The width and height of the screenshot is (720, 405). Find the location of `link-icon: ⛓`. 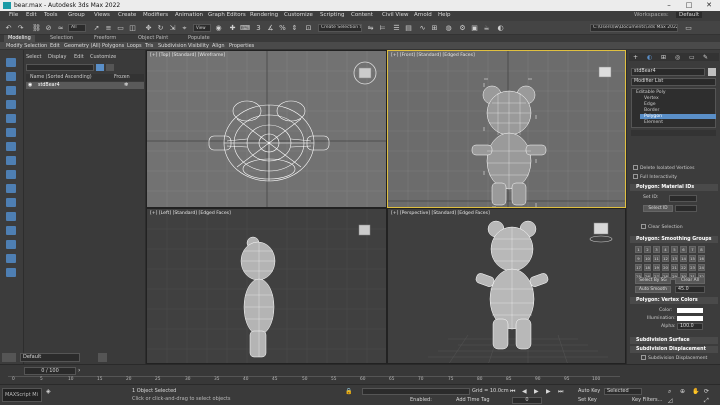

link-icon: ⛓ is located at coordinates (36, 28).